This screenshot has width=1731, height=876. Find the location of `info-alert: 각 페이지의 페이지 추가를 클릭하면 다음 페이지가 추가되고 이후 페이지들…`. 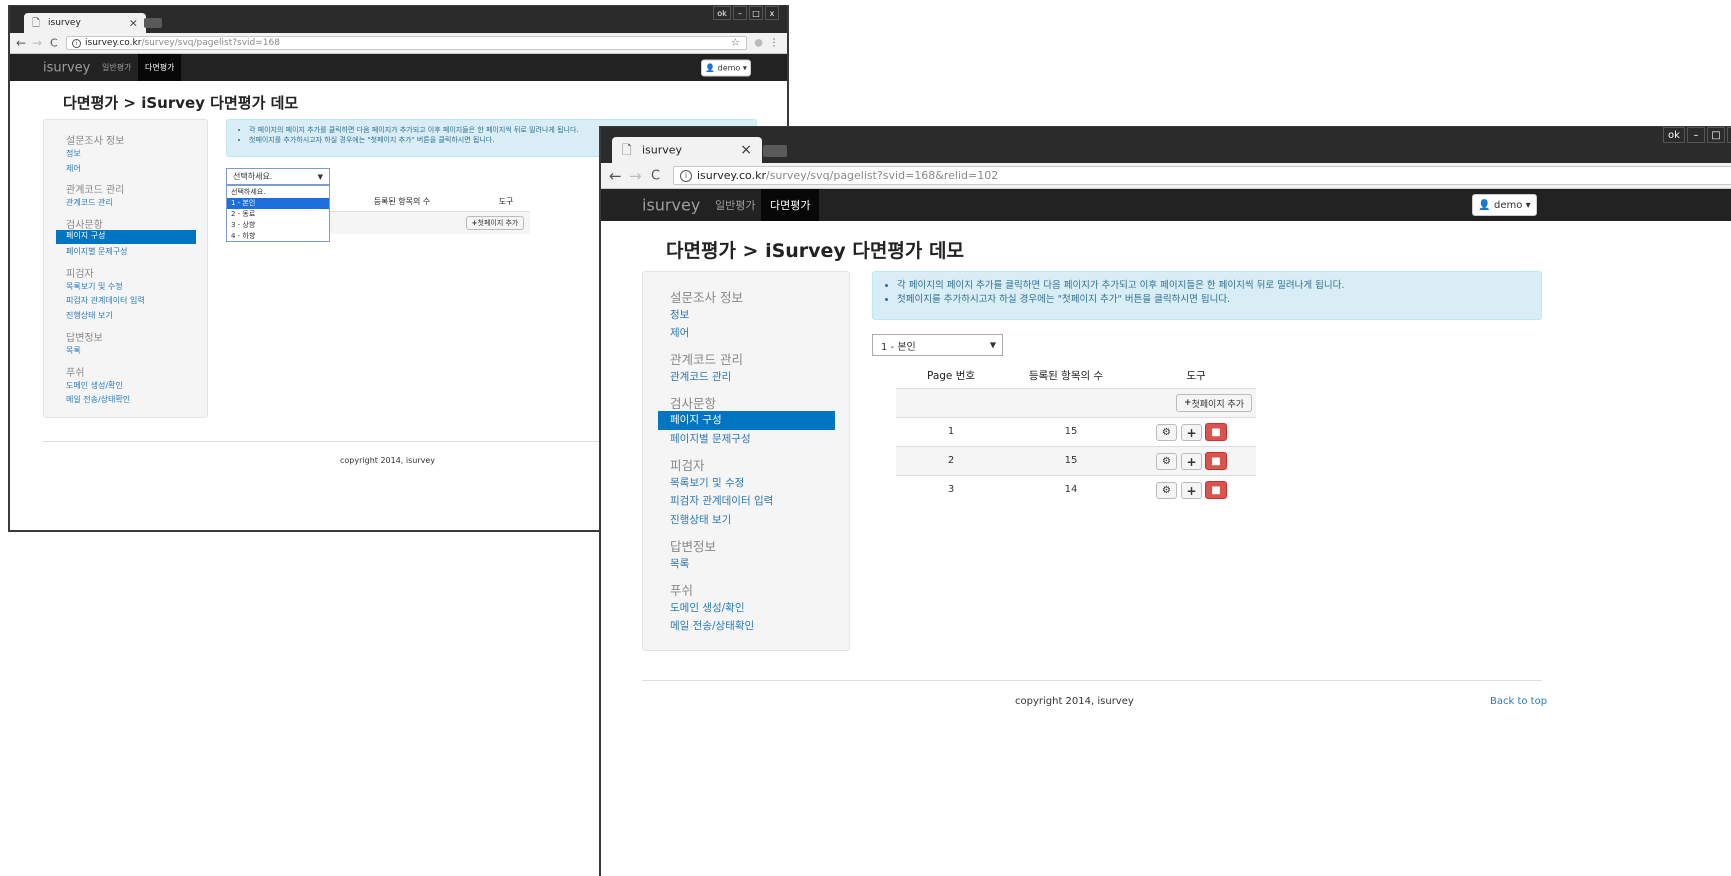

info-alert: 각 페이지의 페이지 추가를 클릭하면 다음 페이지가 추가되고 이후 페이지들… is located at coordinates (1207, 295).